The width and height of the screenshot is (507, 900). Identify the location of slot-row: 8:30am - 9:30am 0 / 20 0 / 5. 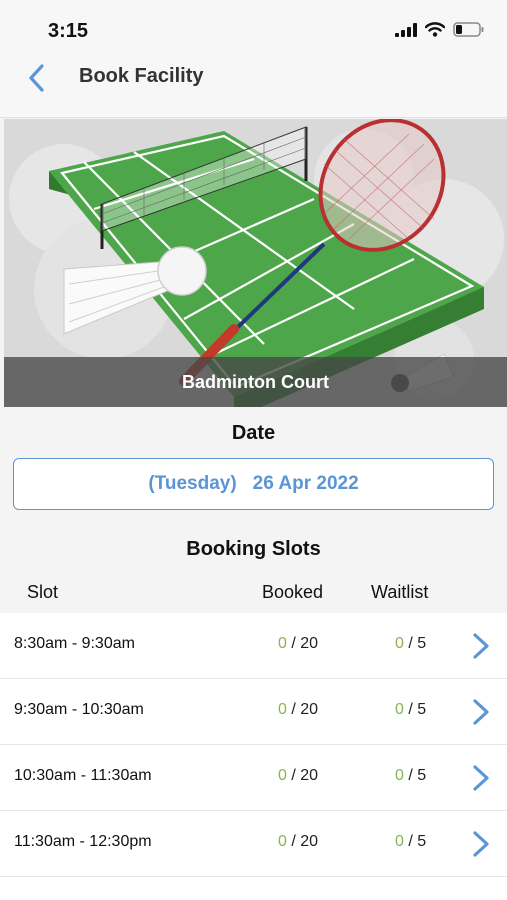
(253, 646).